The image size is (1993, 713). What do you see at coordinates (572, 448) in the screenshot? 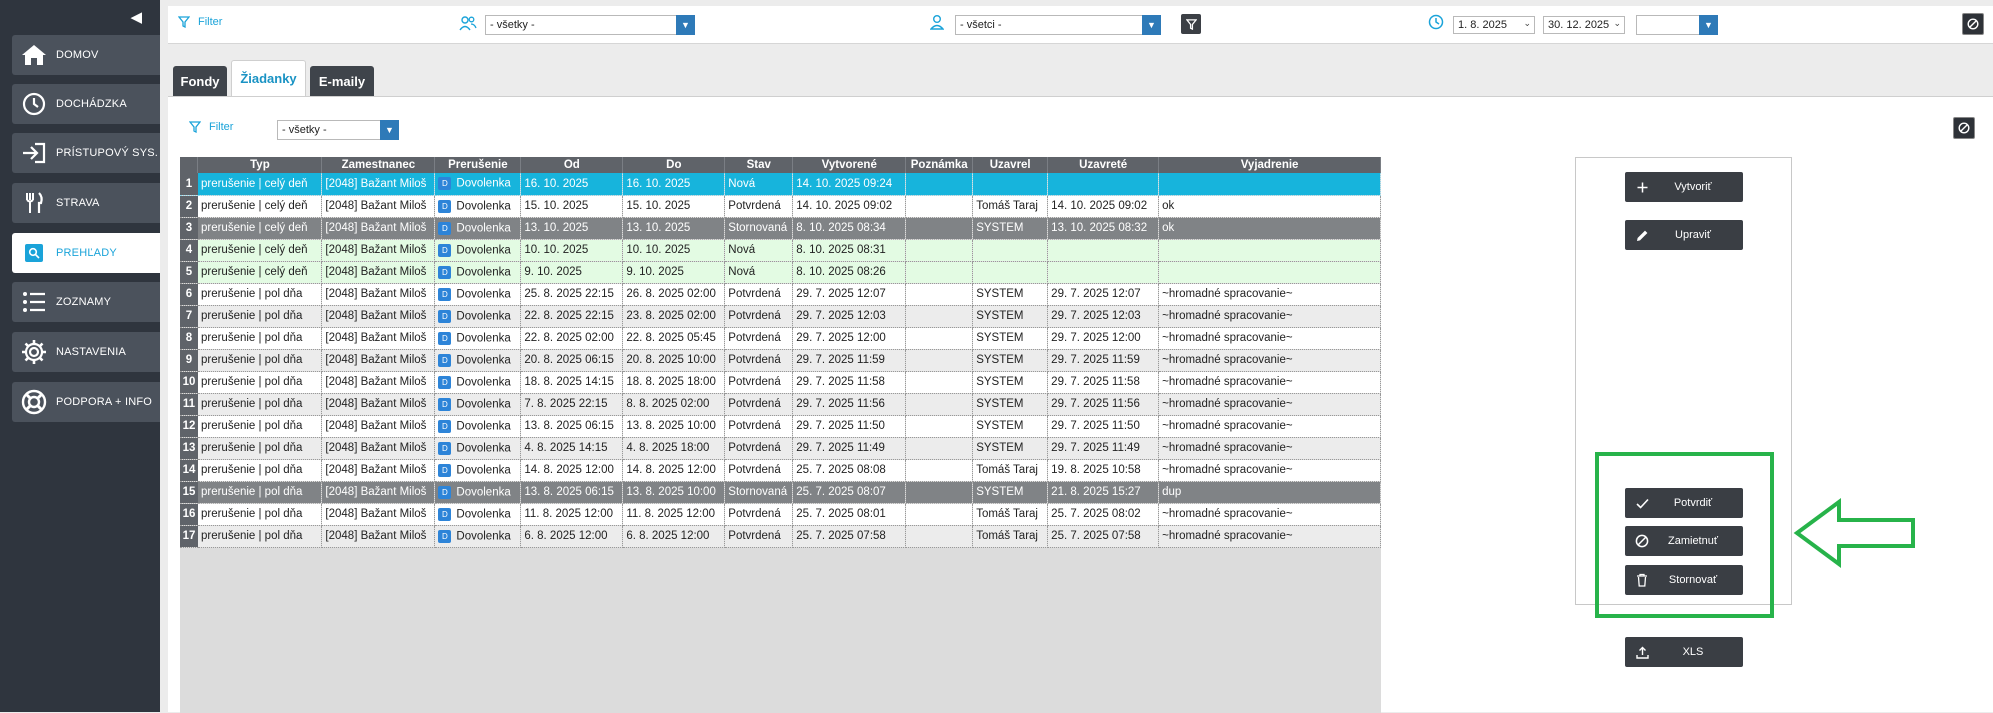
I see `cell-od: 4. 8. 2025 14:15` at bounding box center [572, 448].